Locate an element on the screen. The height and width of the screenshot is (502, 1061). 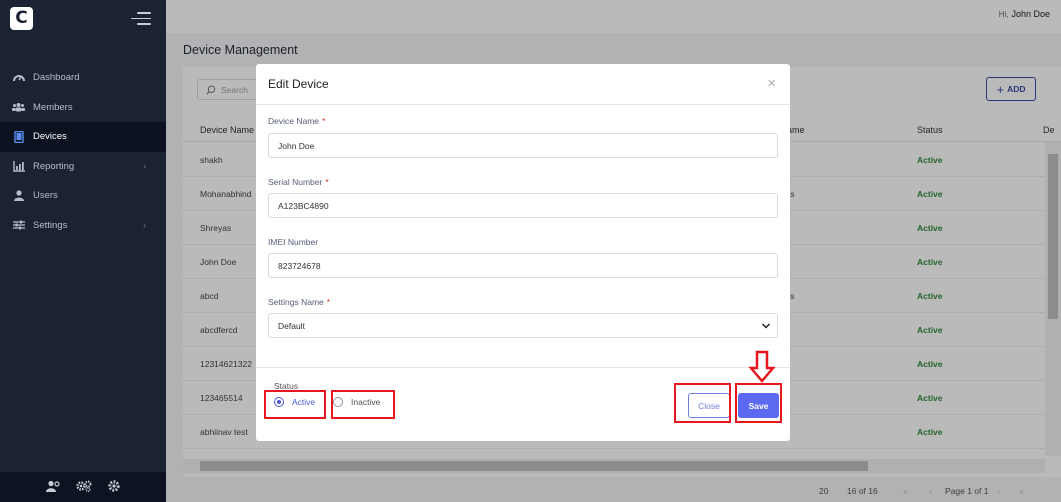
sidebar-item-settings: Settings › is located at coordinates (83, 226).